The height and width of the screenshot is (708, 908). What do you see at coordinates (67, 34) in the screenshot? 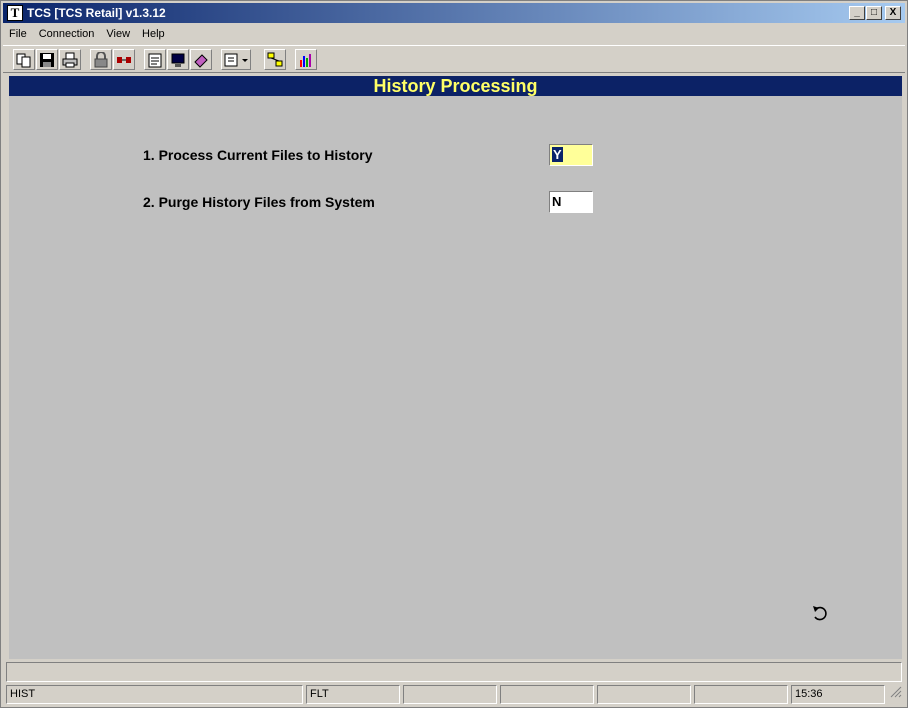
I see `menu-connection: Connection` at bounding box center [67, 34].